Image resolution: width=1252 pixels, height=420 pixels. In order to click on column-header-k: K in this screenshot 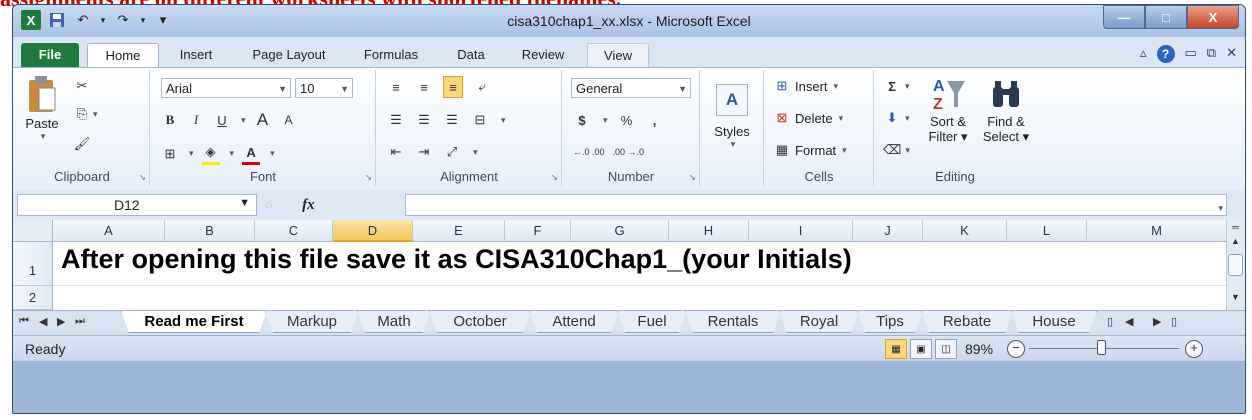, I will do `click(965, 231)`.